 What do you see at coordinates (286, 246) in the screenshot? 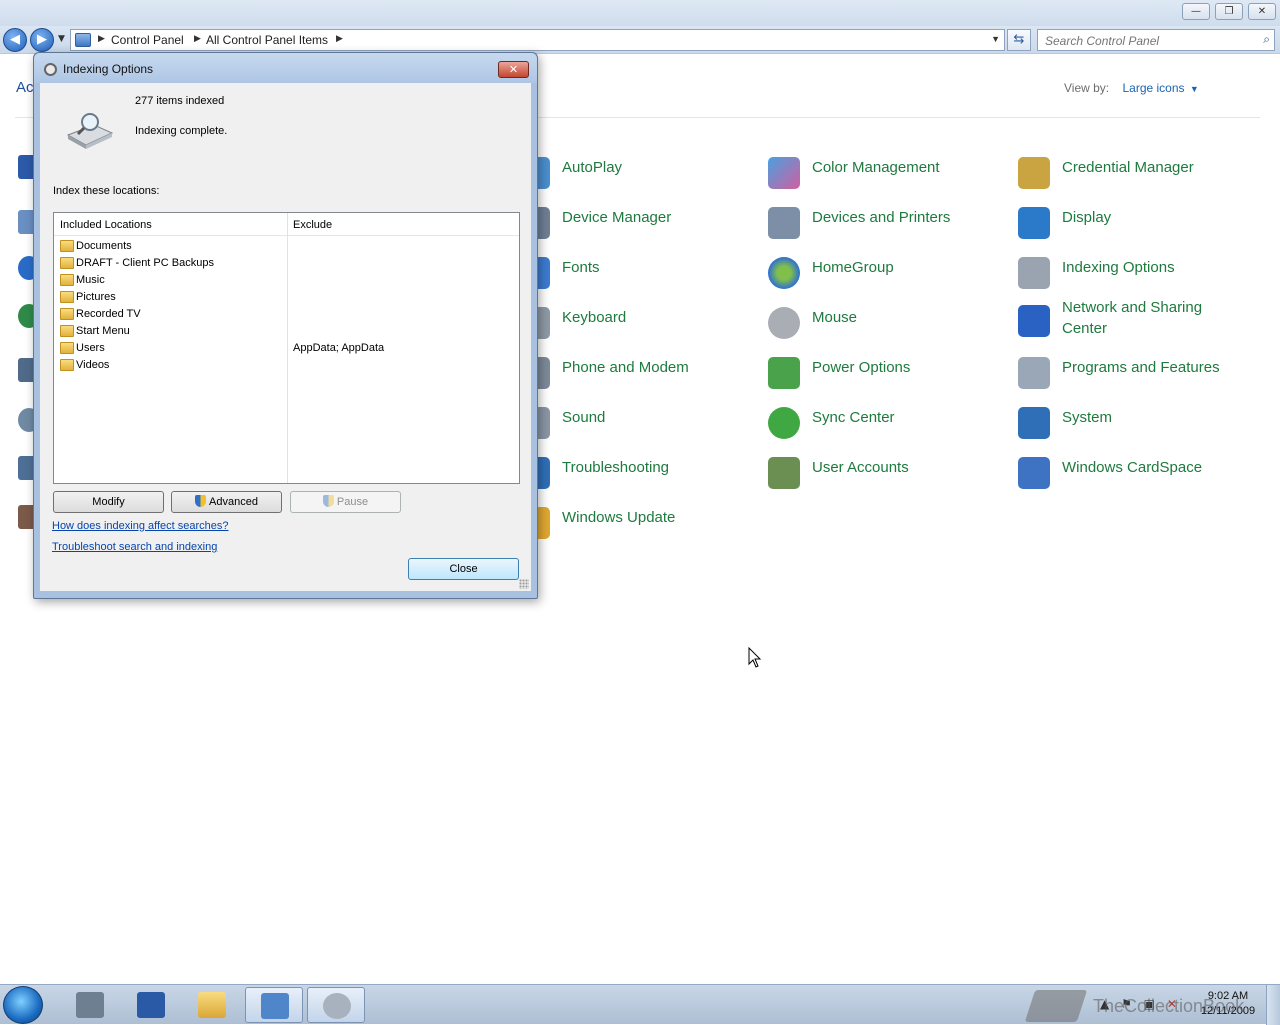
I see `list-item: Documents` at bounding box center [286, 246].